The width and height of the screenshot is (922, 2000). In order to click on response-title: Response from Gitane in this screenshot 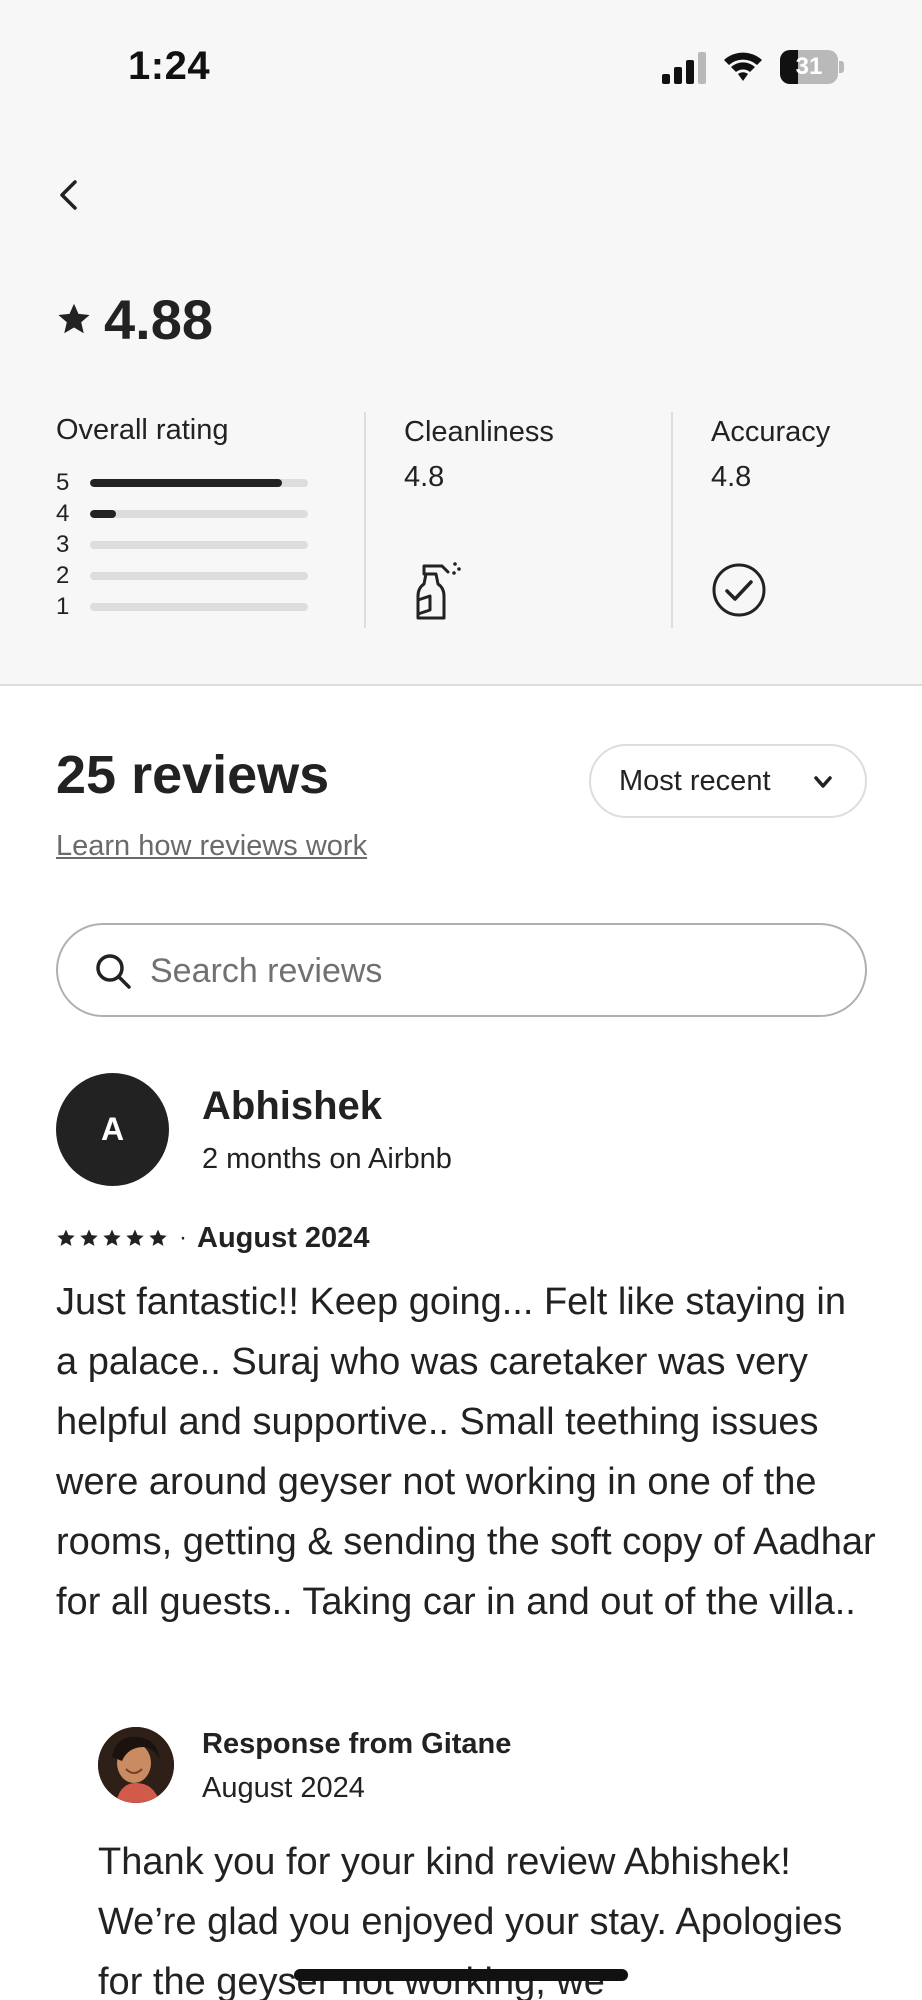, I will do `click(357, 1744)`.